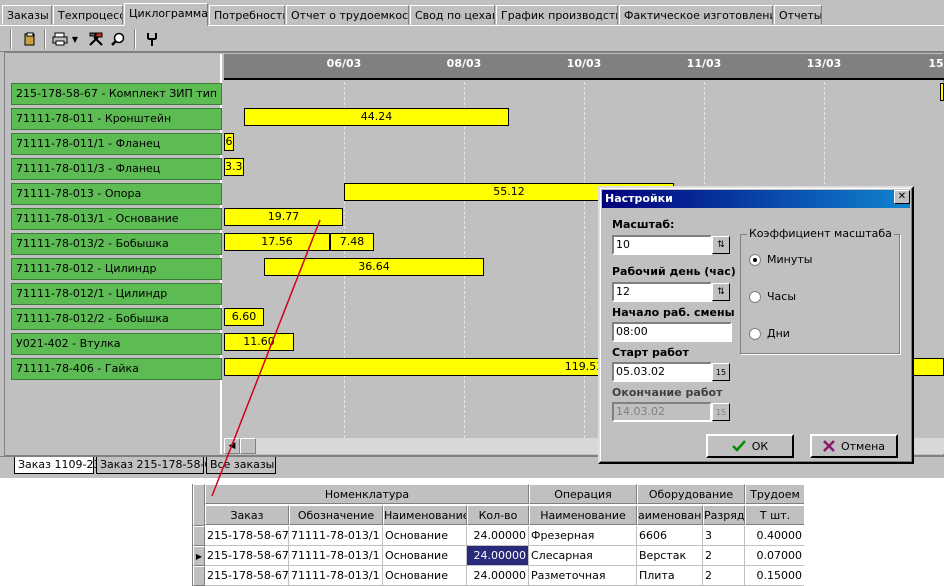 The height and width of the screenshot is (586, 944). What do you see at coordinates (670, 576) in the screenshot?
I see `table-cell: Плита` at bounding box center [670, 576].